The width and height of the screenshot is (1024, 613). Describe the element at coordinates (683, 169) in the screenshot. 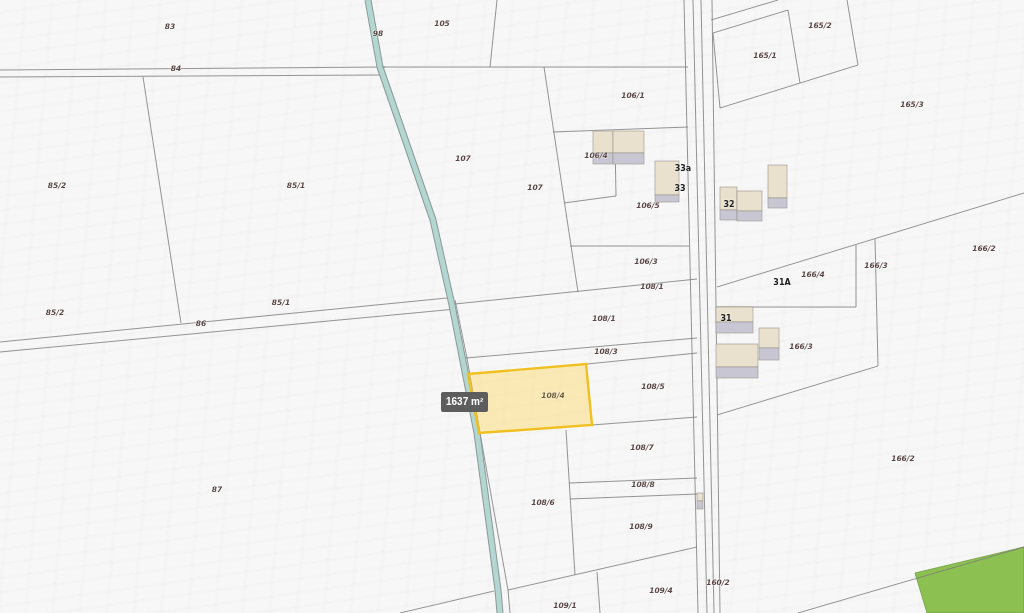

I see `house-number: 33a` at that location.